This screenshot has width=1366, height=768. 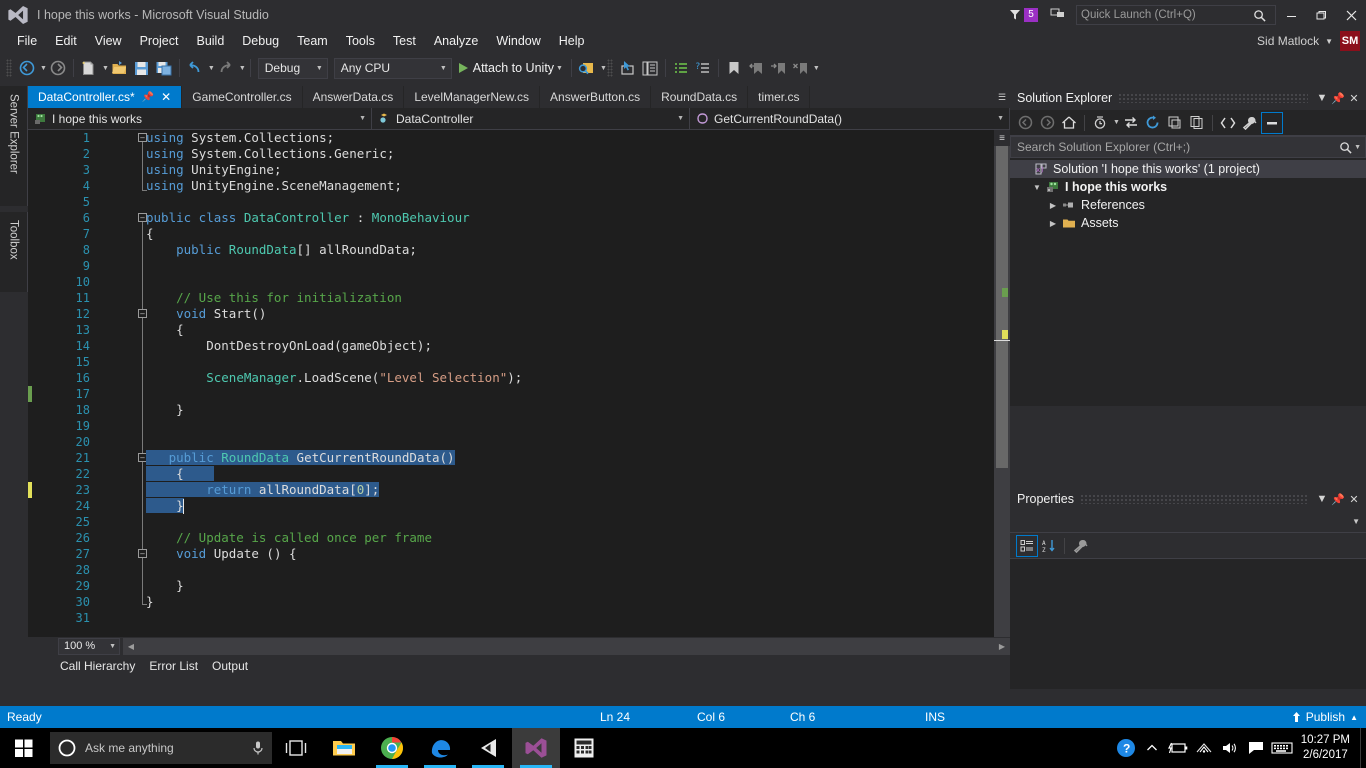 What do you see at coordinates (230, 666) in the screenshot?
I see `tab-output: Output` at bounding box center [230, 666].